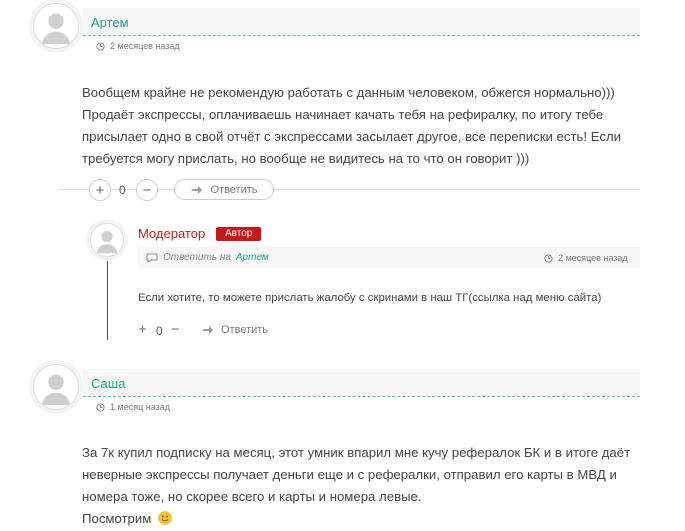 The height and width of the screenshot is (531, 685). What do you see at coordinates (108, 383) in the screenshot?
I see `author-name: Саша` at bounding box center [108, 383].